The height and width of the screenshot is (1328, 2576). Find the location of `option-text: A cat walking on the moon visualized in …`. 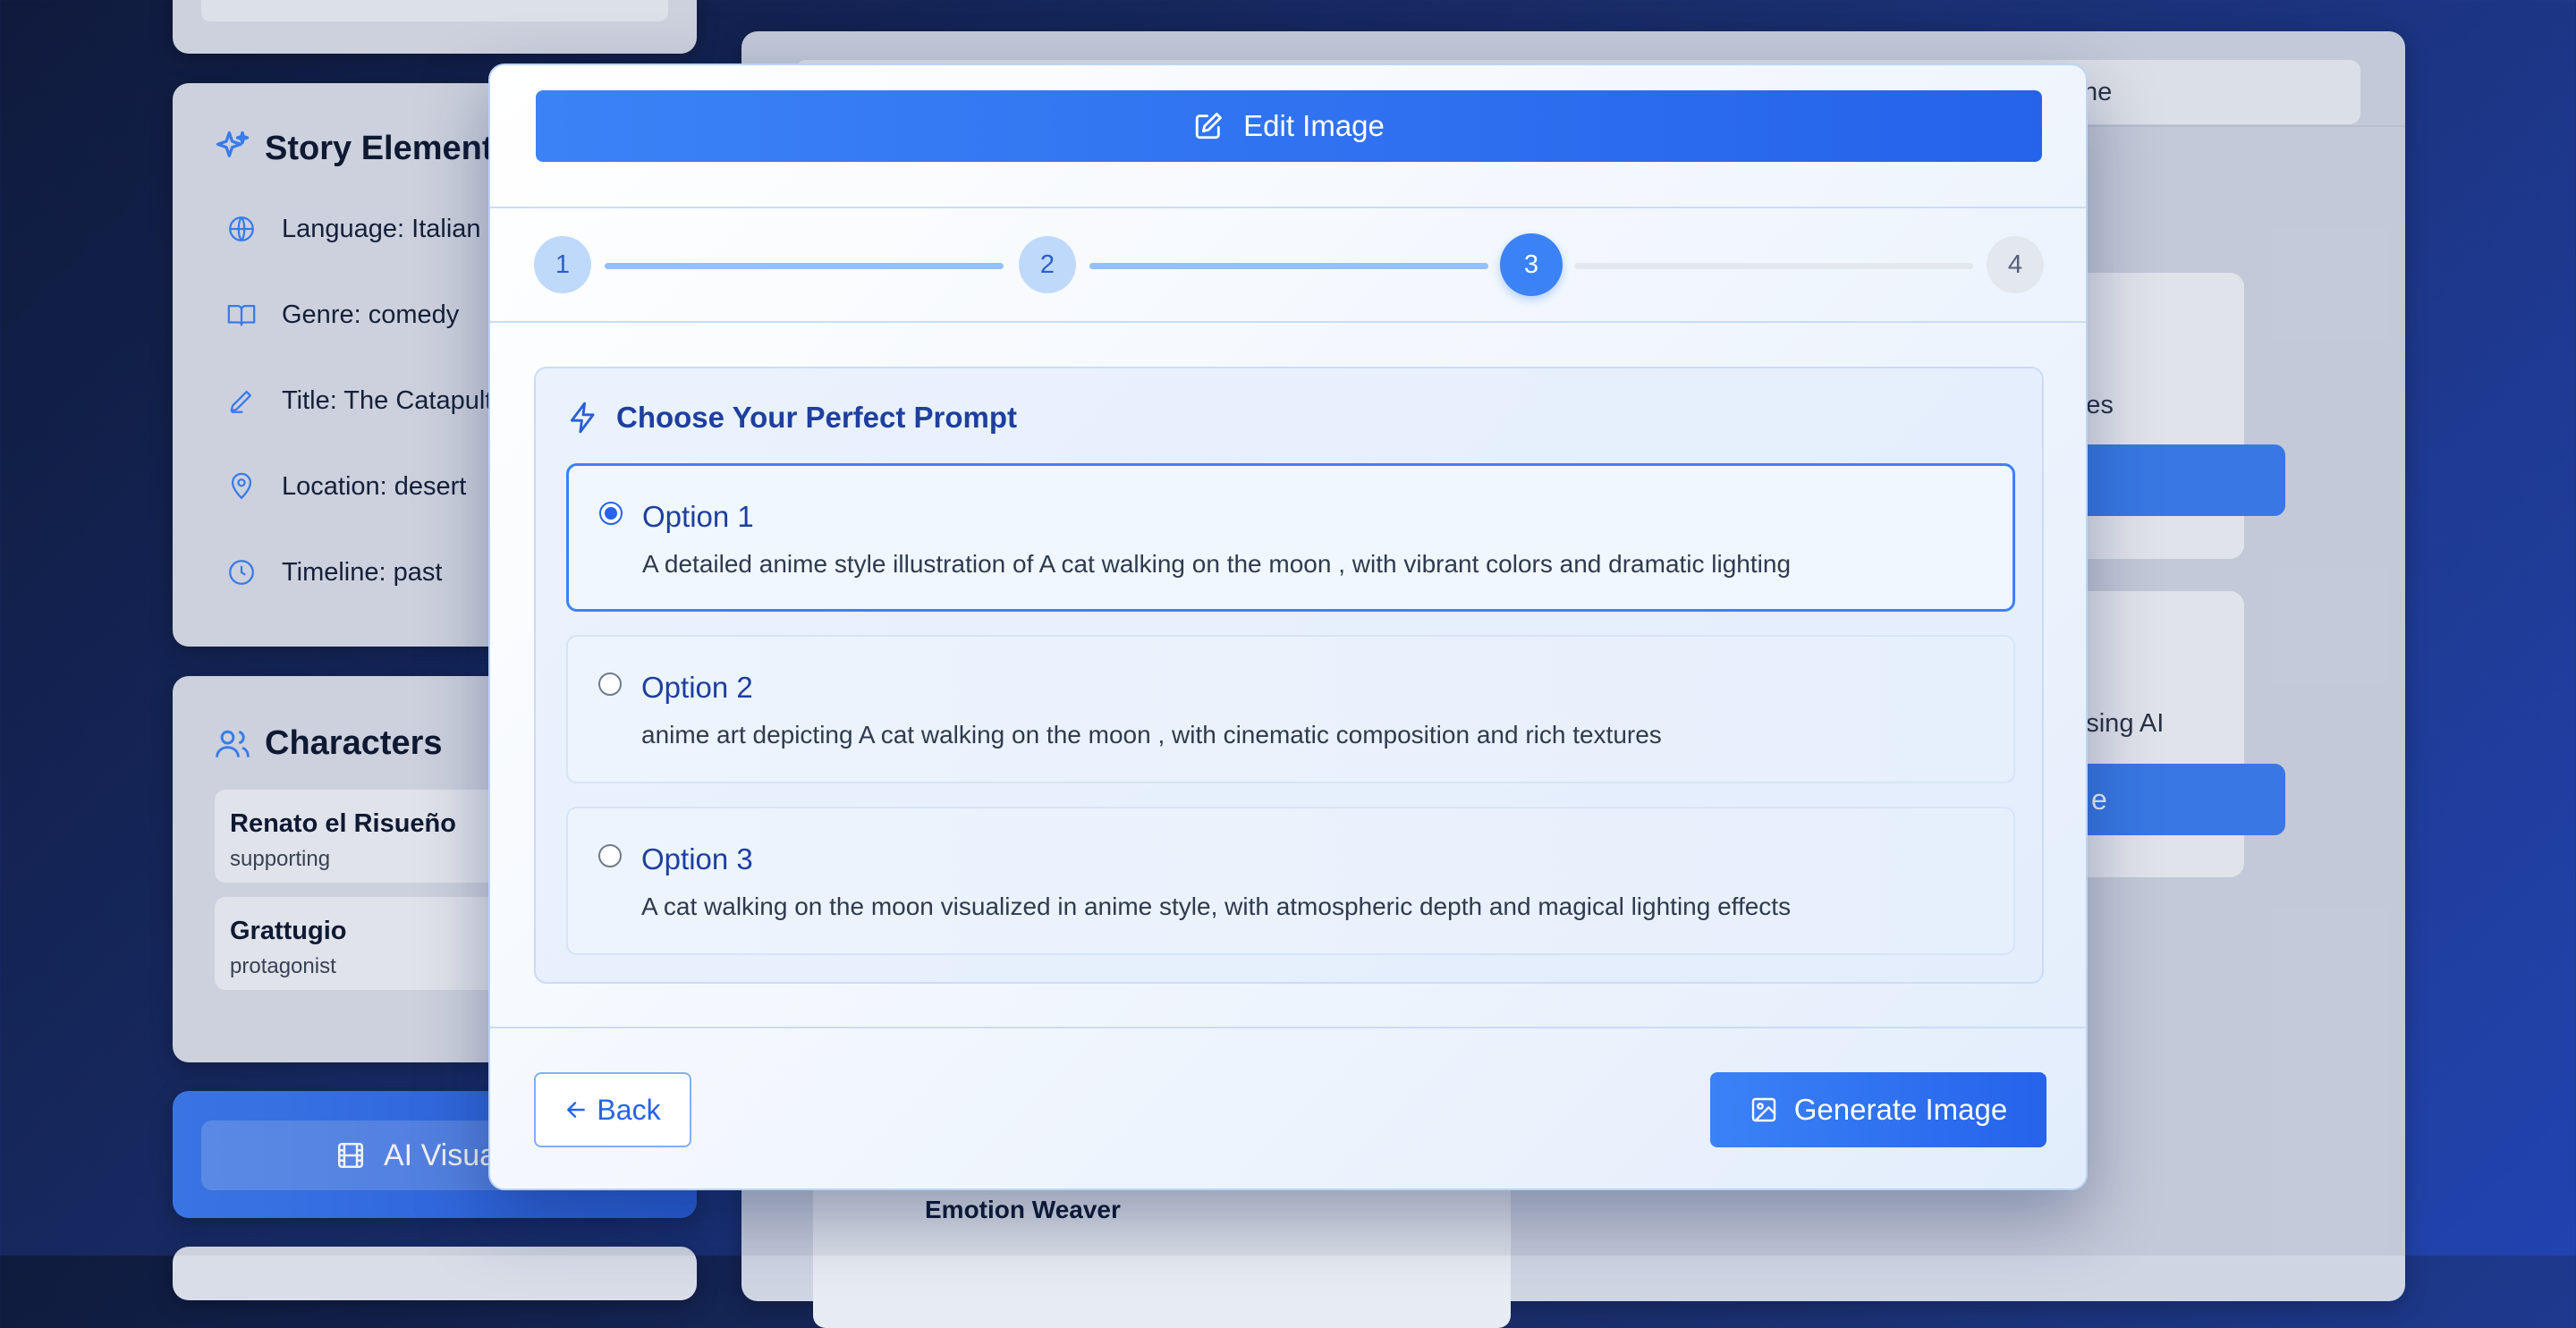

option-text: A cat walking on the moon visualized in … is located at coordinates (1216, 906).